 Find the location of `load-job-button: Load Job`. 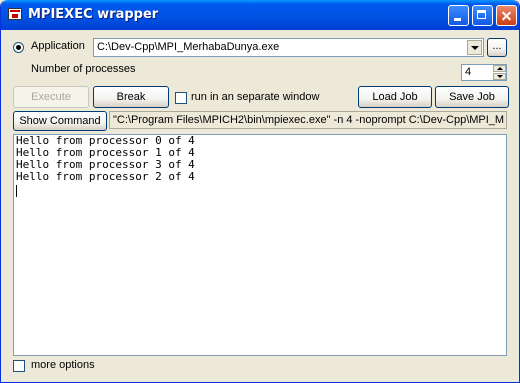

load-job-button: Load Job is located at coordinates (395, 97).